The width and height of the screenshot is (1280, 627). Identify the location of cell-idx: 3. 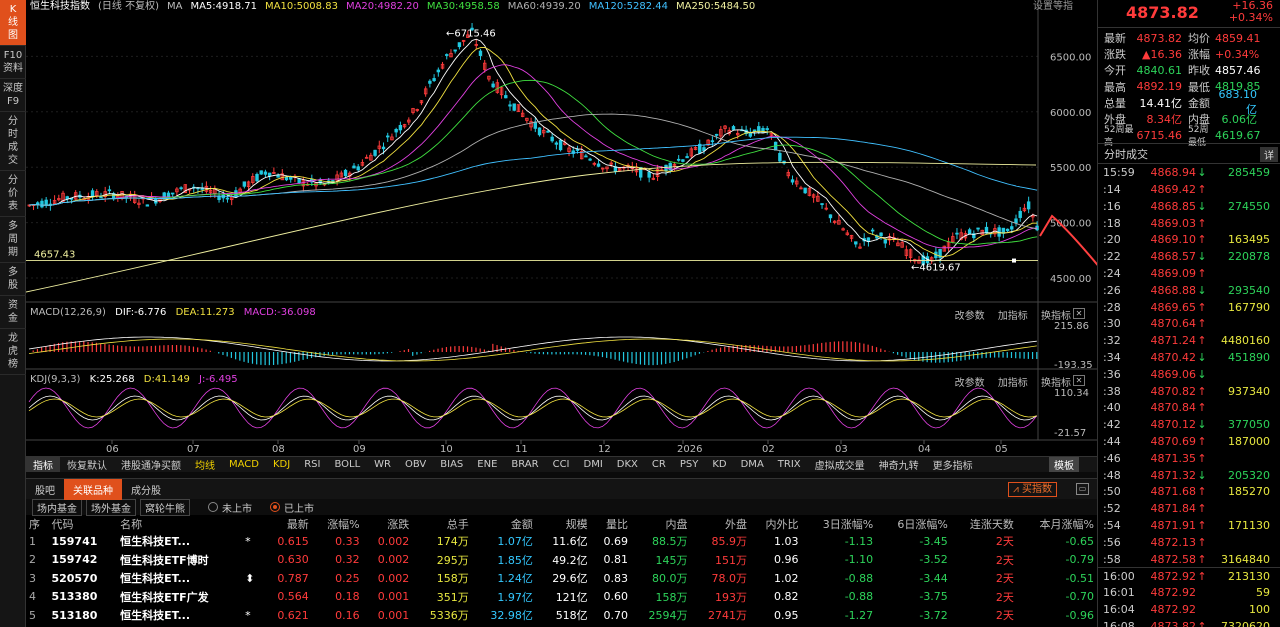
(32, 578).